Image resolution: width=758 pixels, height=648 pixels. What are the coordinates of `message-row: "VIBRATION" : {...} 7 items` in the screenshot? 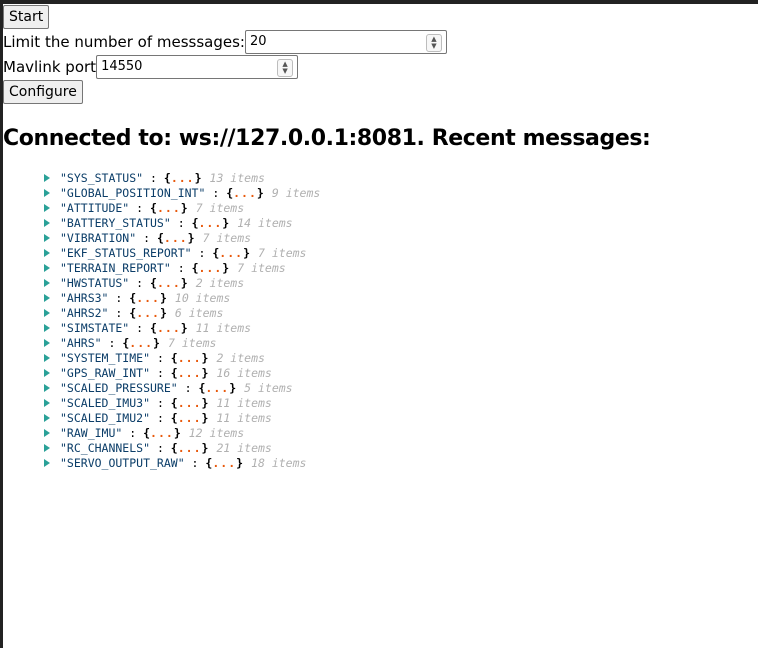 It's located at (182, 237).